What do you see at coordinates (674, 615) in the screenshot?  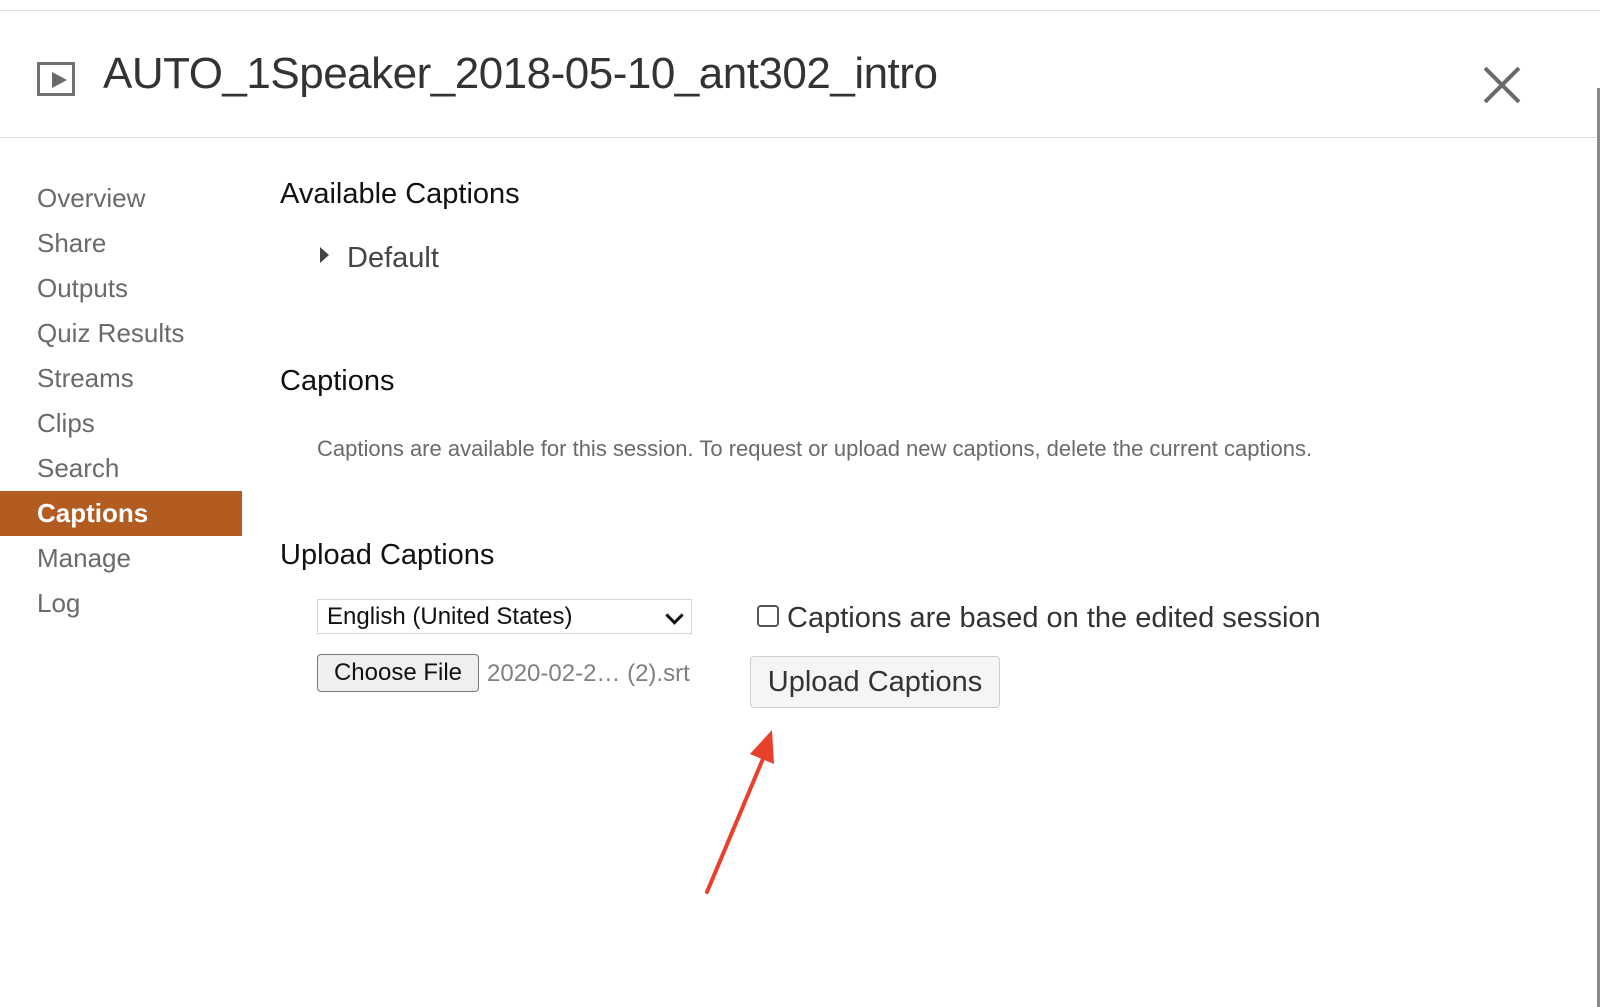 I see `chevron-down-icon` at bounding box center [674, 615].